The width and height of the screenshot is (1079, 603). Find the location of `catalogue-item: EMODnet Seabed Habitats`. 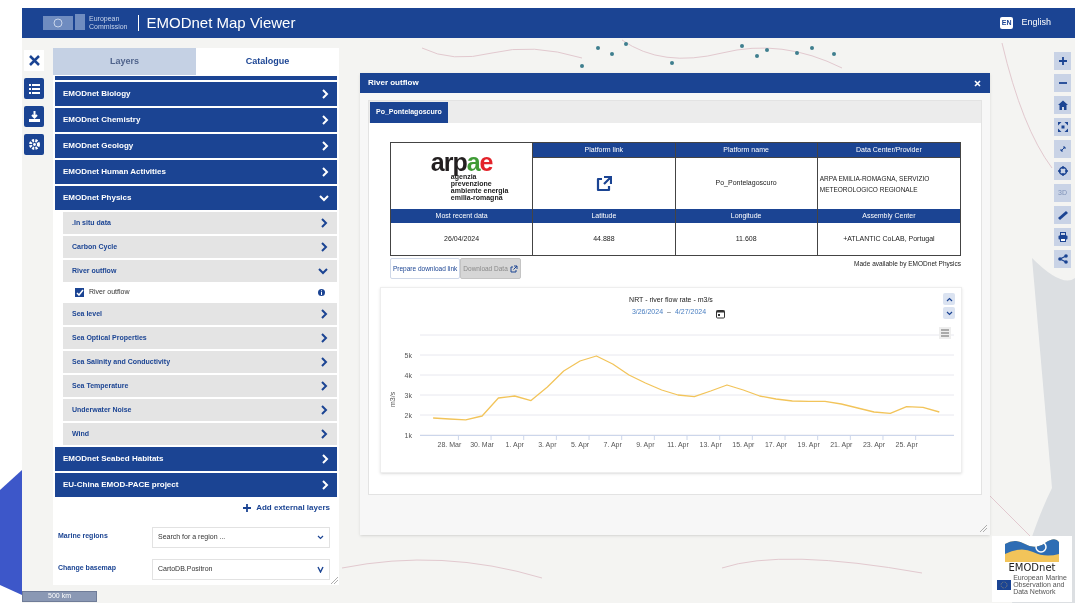

catalogue-item: EMODnet Seabed Habitats is located at coordinates (196, 459).